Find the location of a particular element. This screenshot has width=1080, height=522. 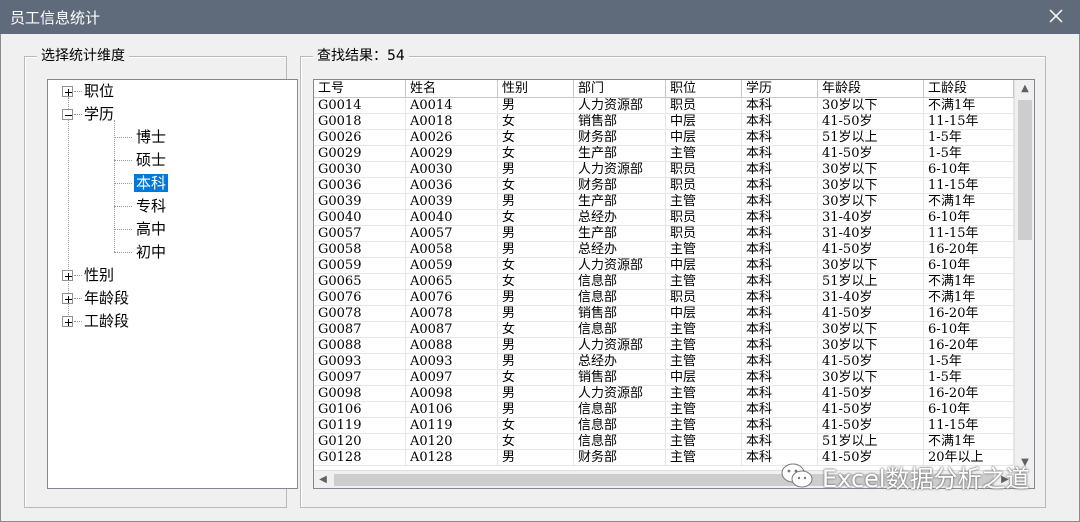

close-icon is located at coordinates (1056, 16).